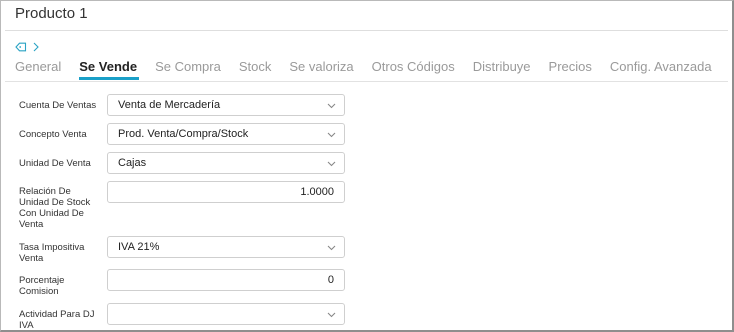  What do you see at coordinates (366, 30) in the screenshot?
I see `title-divider` at bounding box center [366, 30].